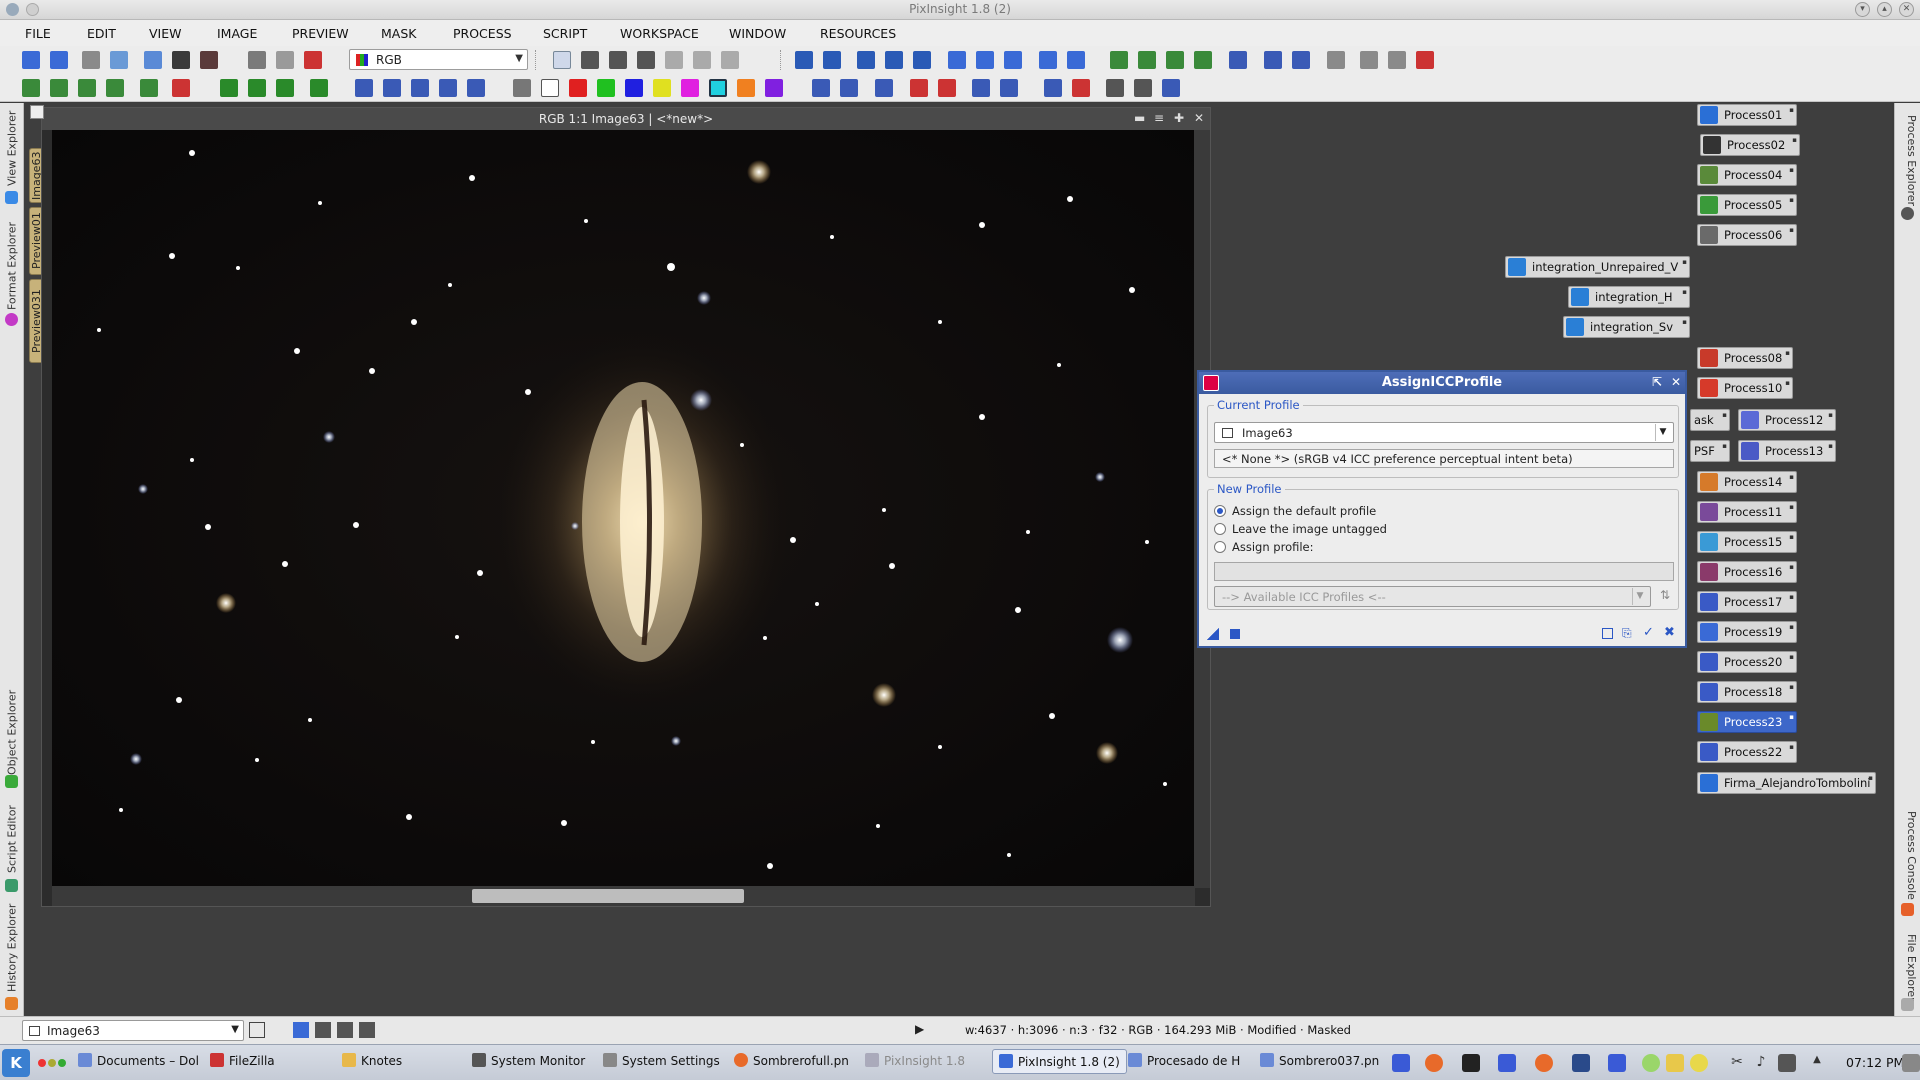 The image size is (1920, 1080). What do you see at coordinates (16, 1063) in the screenshot?
I see `kde-menu-icon: K` at bounding box center [16, 1063].